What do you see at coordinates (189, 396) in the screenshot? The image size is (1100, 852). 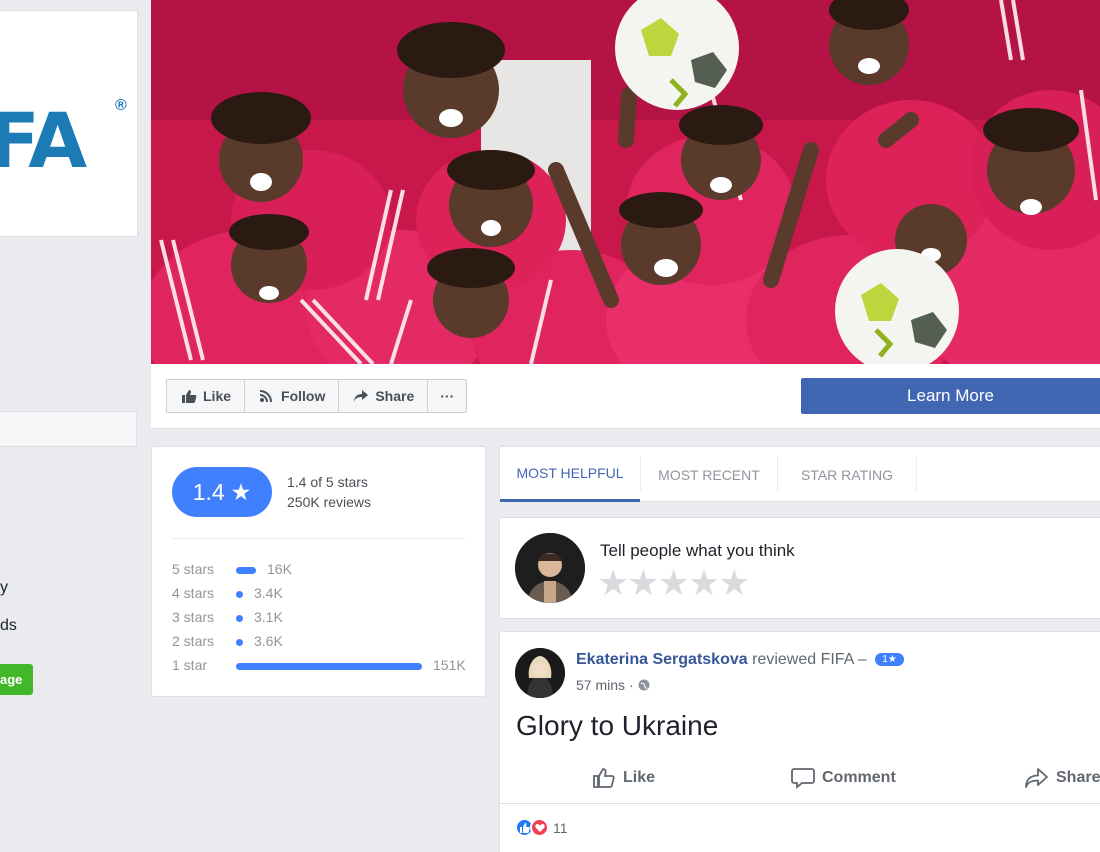 I see `thumbs-up-icon` at bounding box center [189, 396].